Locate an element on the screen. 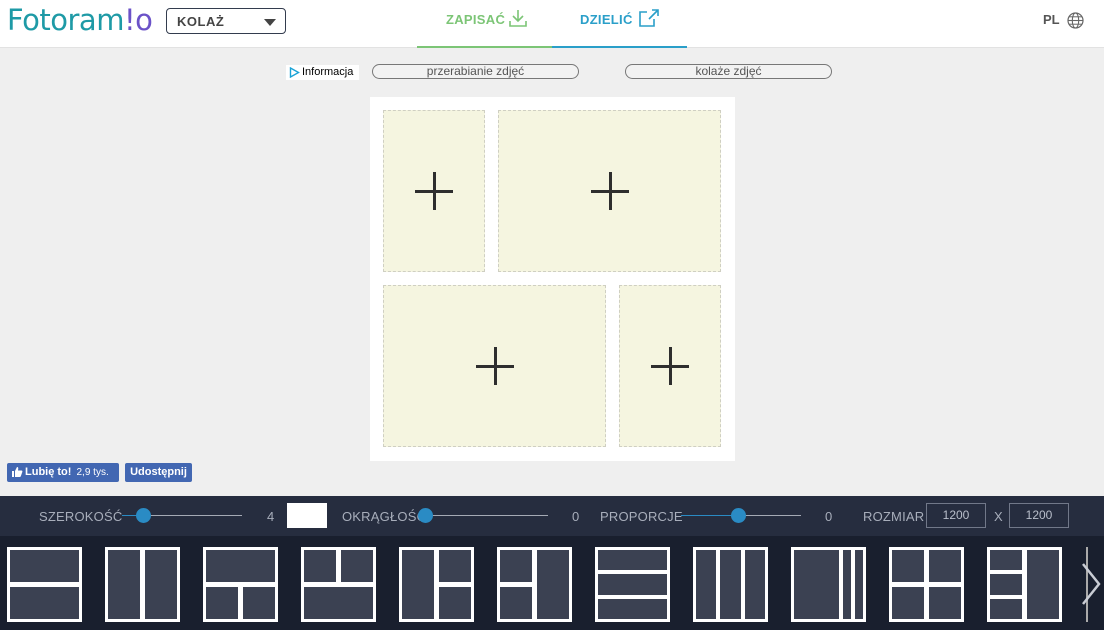 The height and width of the screenshot is (630, 1104). mode-select: KOLAŻ is located at coordinates (226, 21).